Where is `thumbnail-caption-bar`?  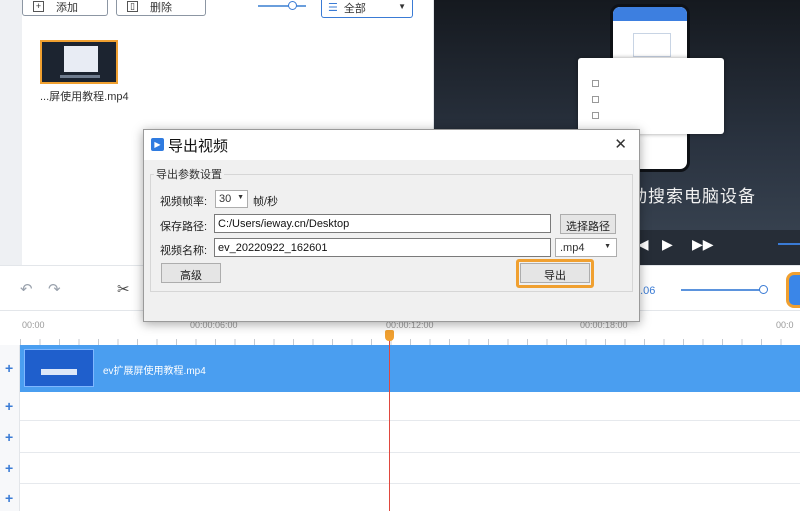 thumbnail-caption-bar is located at coordinates (80, 76).